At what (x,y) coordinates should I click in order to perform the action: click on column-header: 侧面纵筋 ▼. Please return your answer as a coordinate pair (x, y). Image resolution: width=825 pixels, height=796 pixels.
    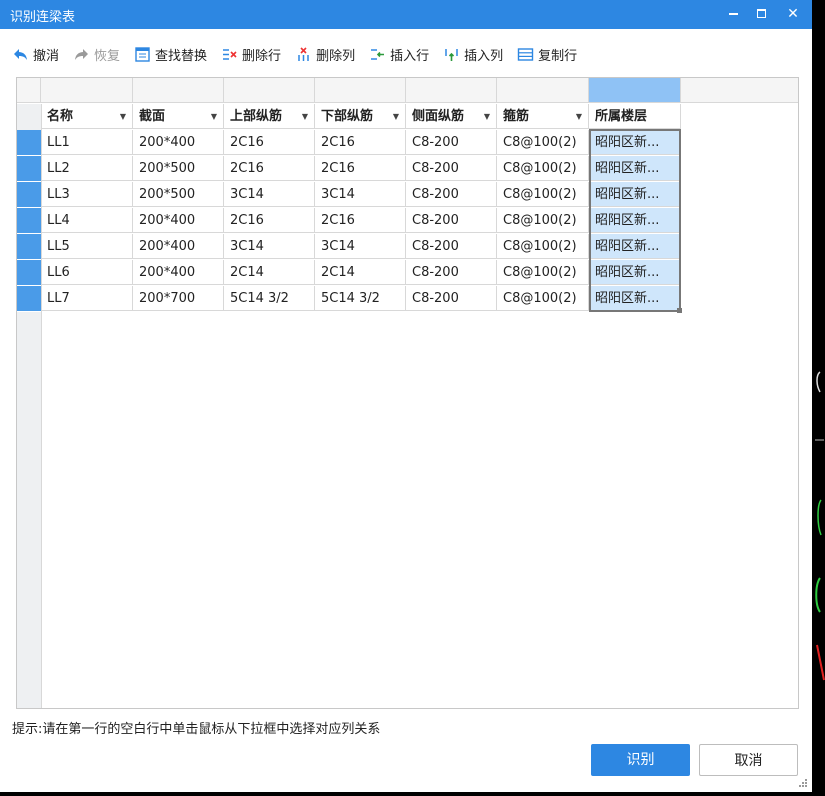
    Looking at the image, I should click on (451, 116).